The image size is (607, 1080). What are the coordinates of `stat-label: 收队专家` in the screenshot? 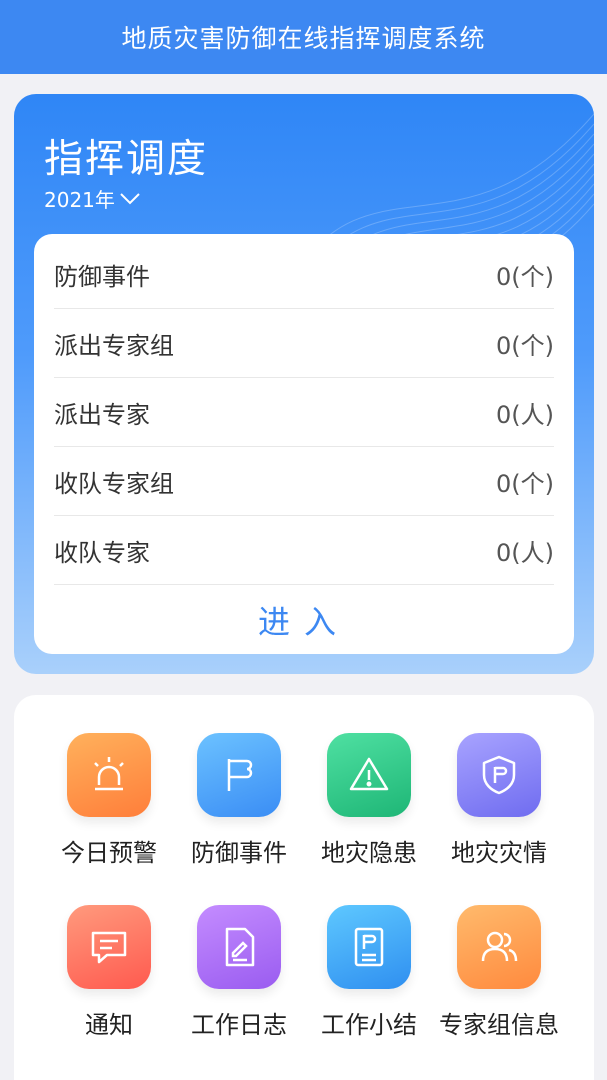 It's located at (102, 552).